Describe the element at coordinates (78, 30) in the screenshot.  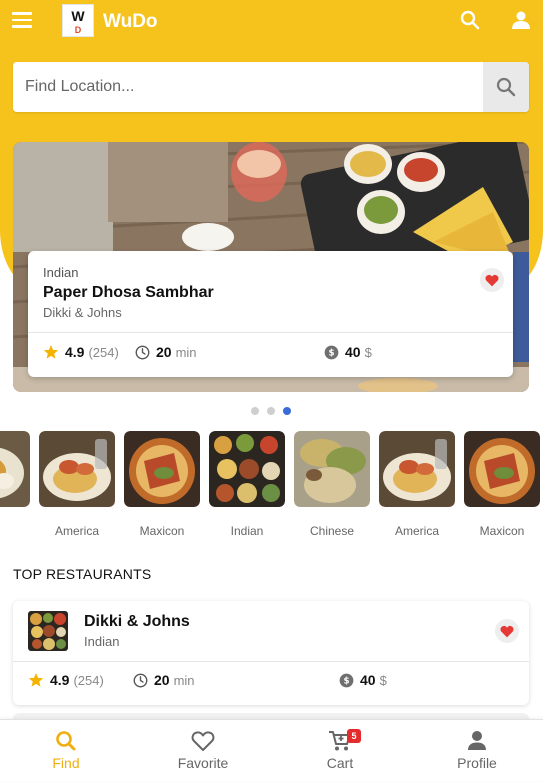
I see `logo-letter-d: D` at that location.